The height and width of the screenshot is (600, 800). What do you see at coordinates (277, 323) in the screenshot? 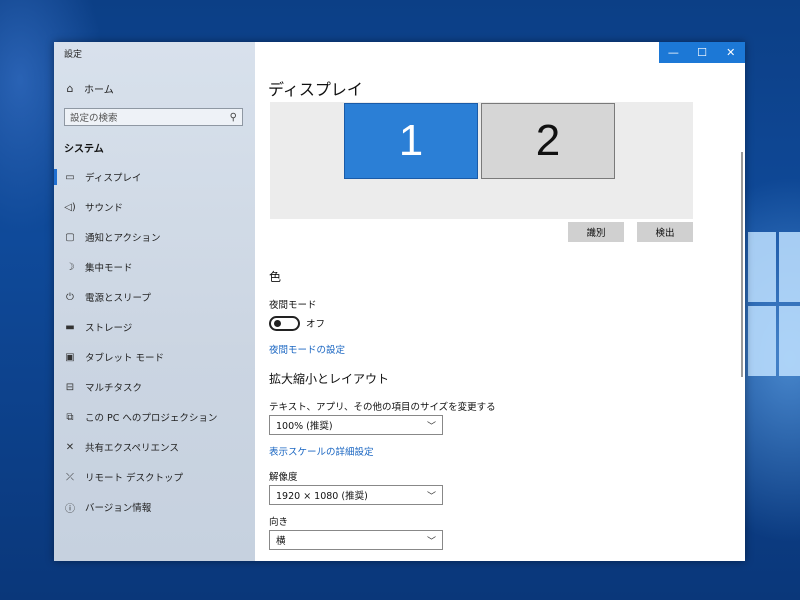
I see `toggle-knob` at bounding box center [277, 323].